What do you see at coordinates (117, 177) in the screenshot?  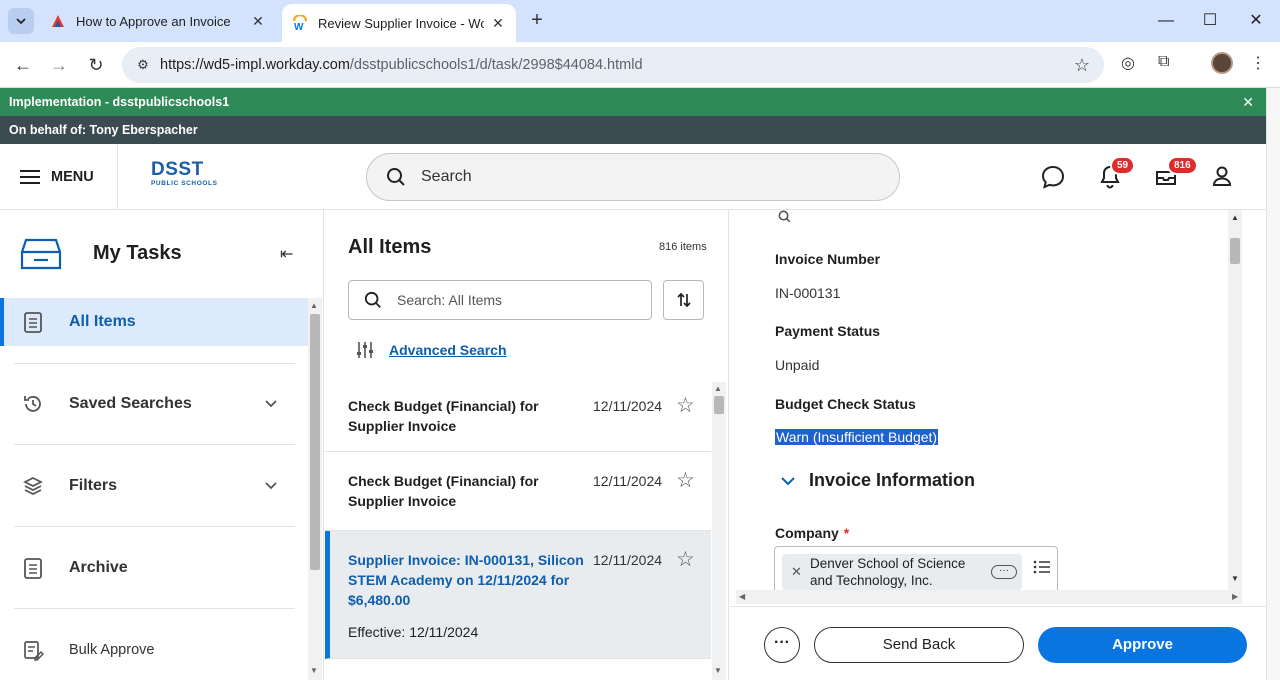 I see `header-divider` at bounding box center [117, 177].